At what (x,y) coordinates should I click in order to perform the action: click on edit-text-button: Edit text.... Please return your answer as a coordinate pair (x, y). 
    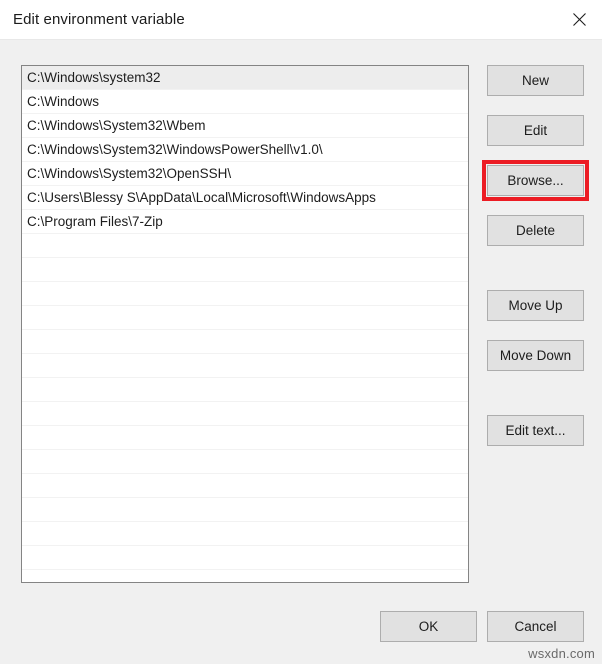
    Looking at the image, I should click on (535, 430).